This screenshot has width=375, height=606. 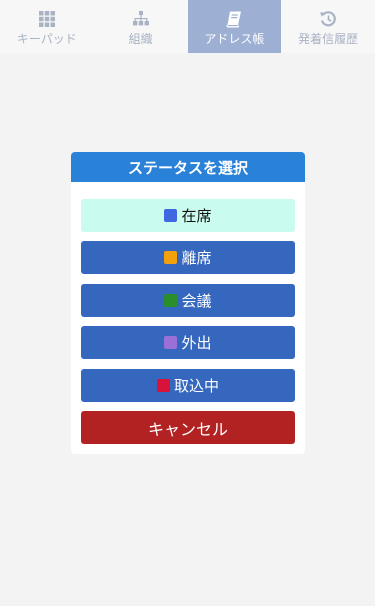 I want to click on status-button-busy: 取込中, so click(x=188, y=385).